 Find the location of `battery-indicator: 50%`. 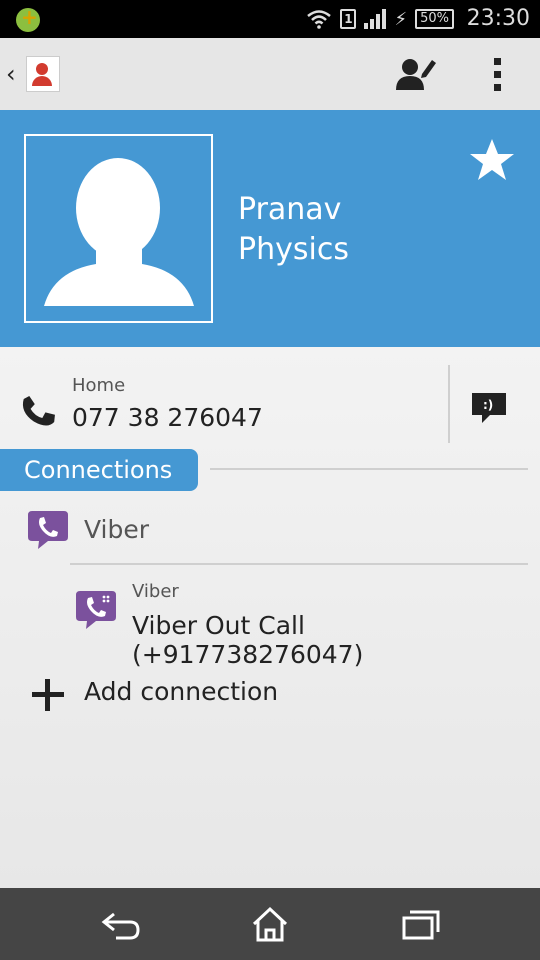

battery-indicator: 50% is located at coordinates (434, 19).